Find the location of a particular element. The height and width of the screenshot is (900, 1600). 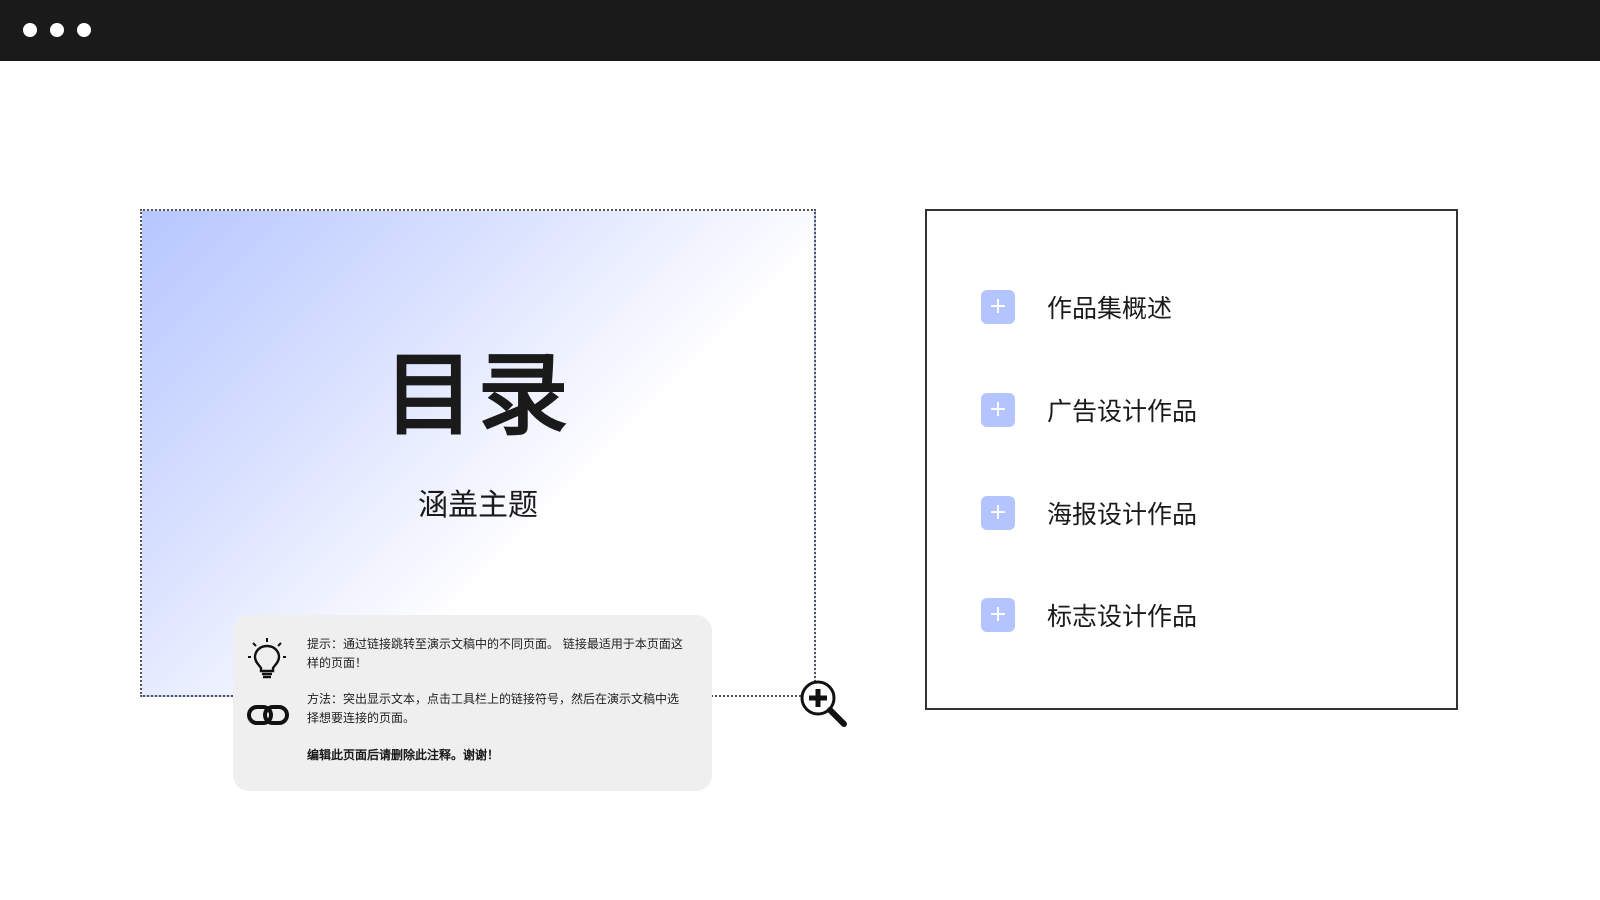

note-tip-text: 提示：通过链接跳转至演示文稿中的不同页面。 链接最适用于本页面这样的页面！ is located at coordinates (495, 653).